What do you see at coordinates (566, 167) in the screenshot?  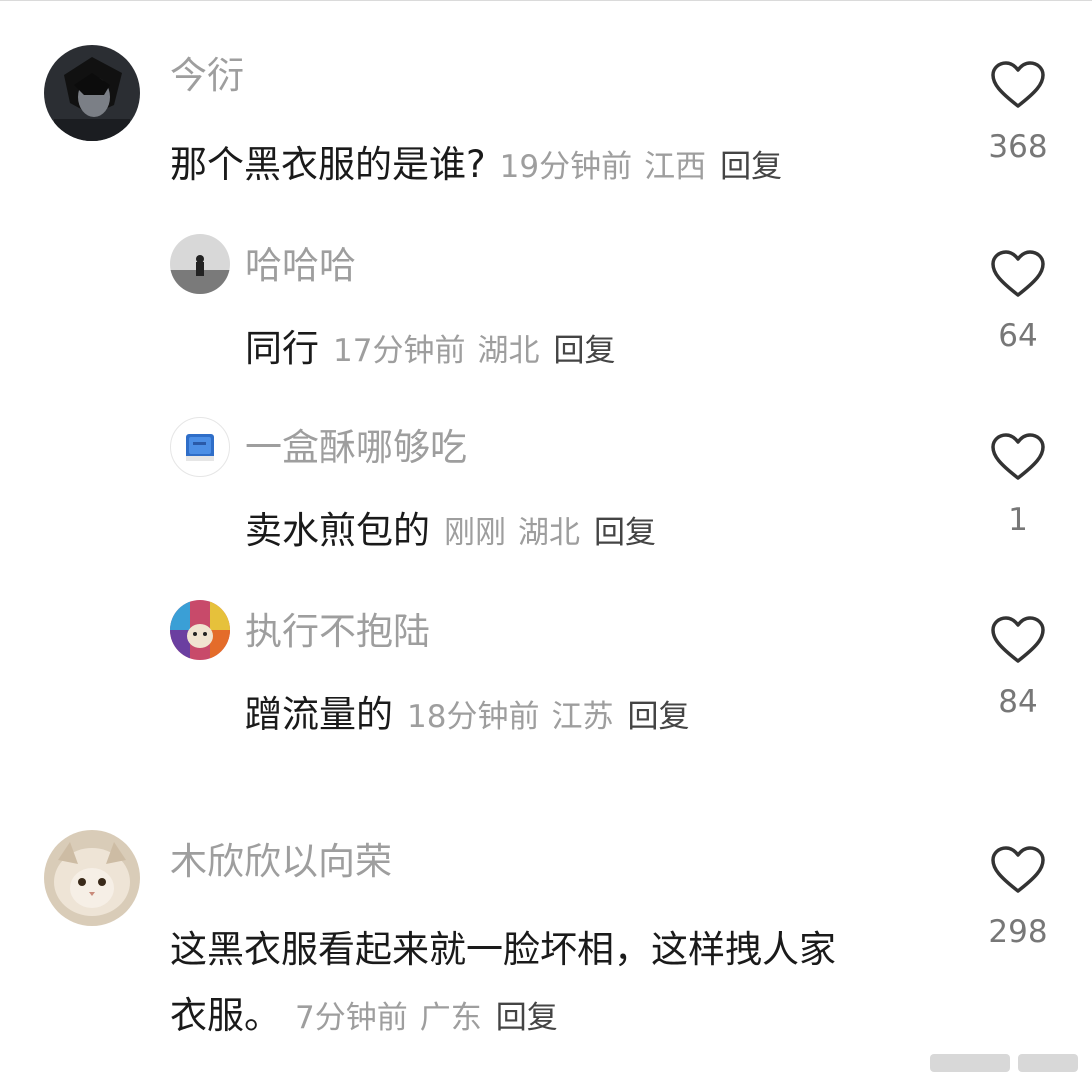 I see `comment-time: 19分钟前` at bounding box center [566, 167].